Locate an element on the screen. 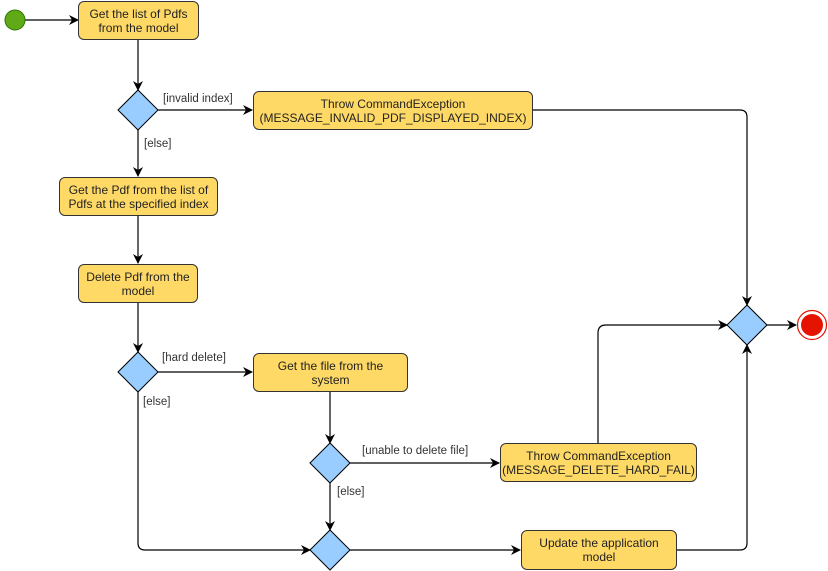 The width and height of the screenshot is (828, 571). end-node is located at coordinates (812, 325).